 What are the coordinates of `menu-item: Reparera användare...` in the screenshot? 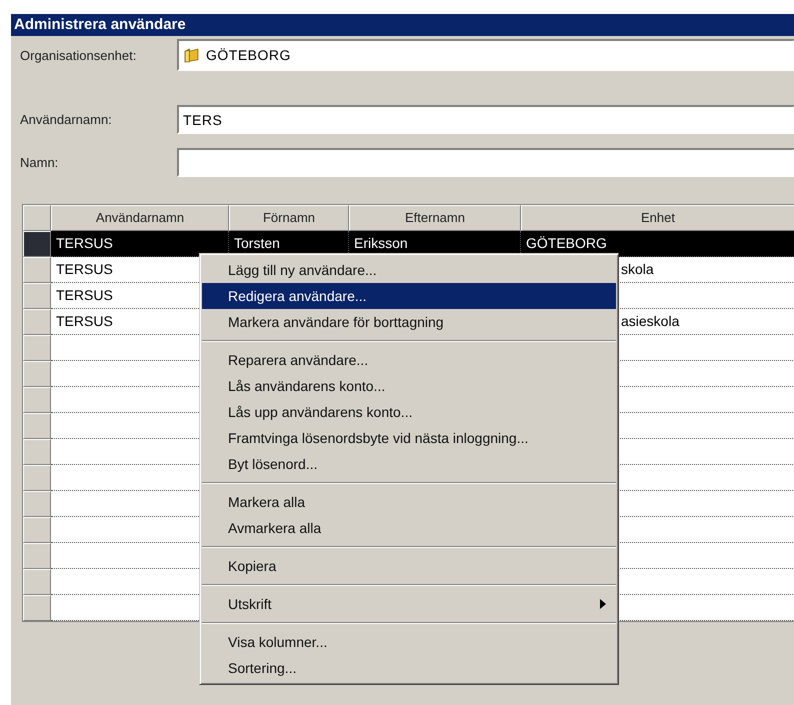 It's located at (409, 360).